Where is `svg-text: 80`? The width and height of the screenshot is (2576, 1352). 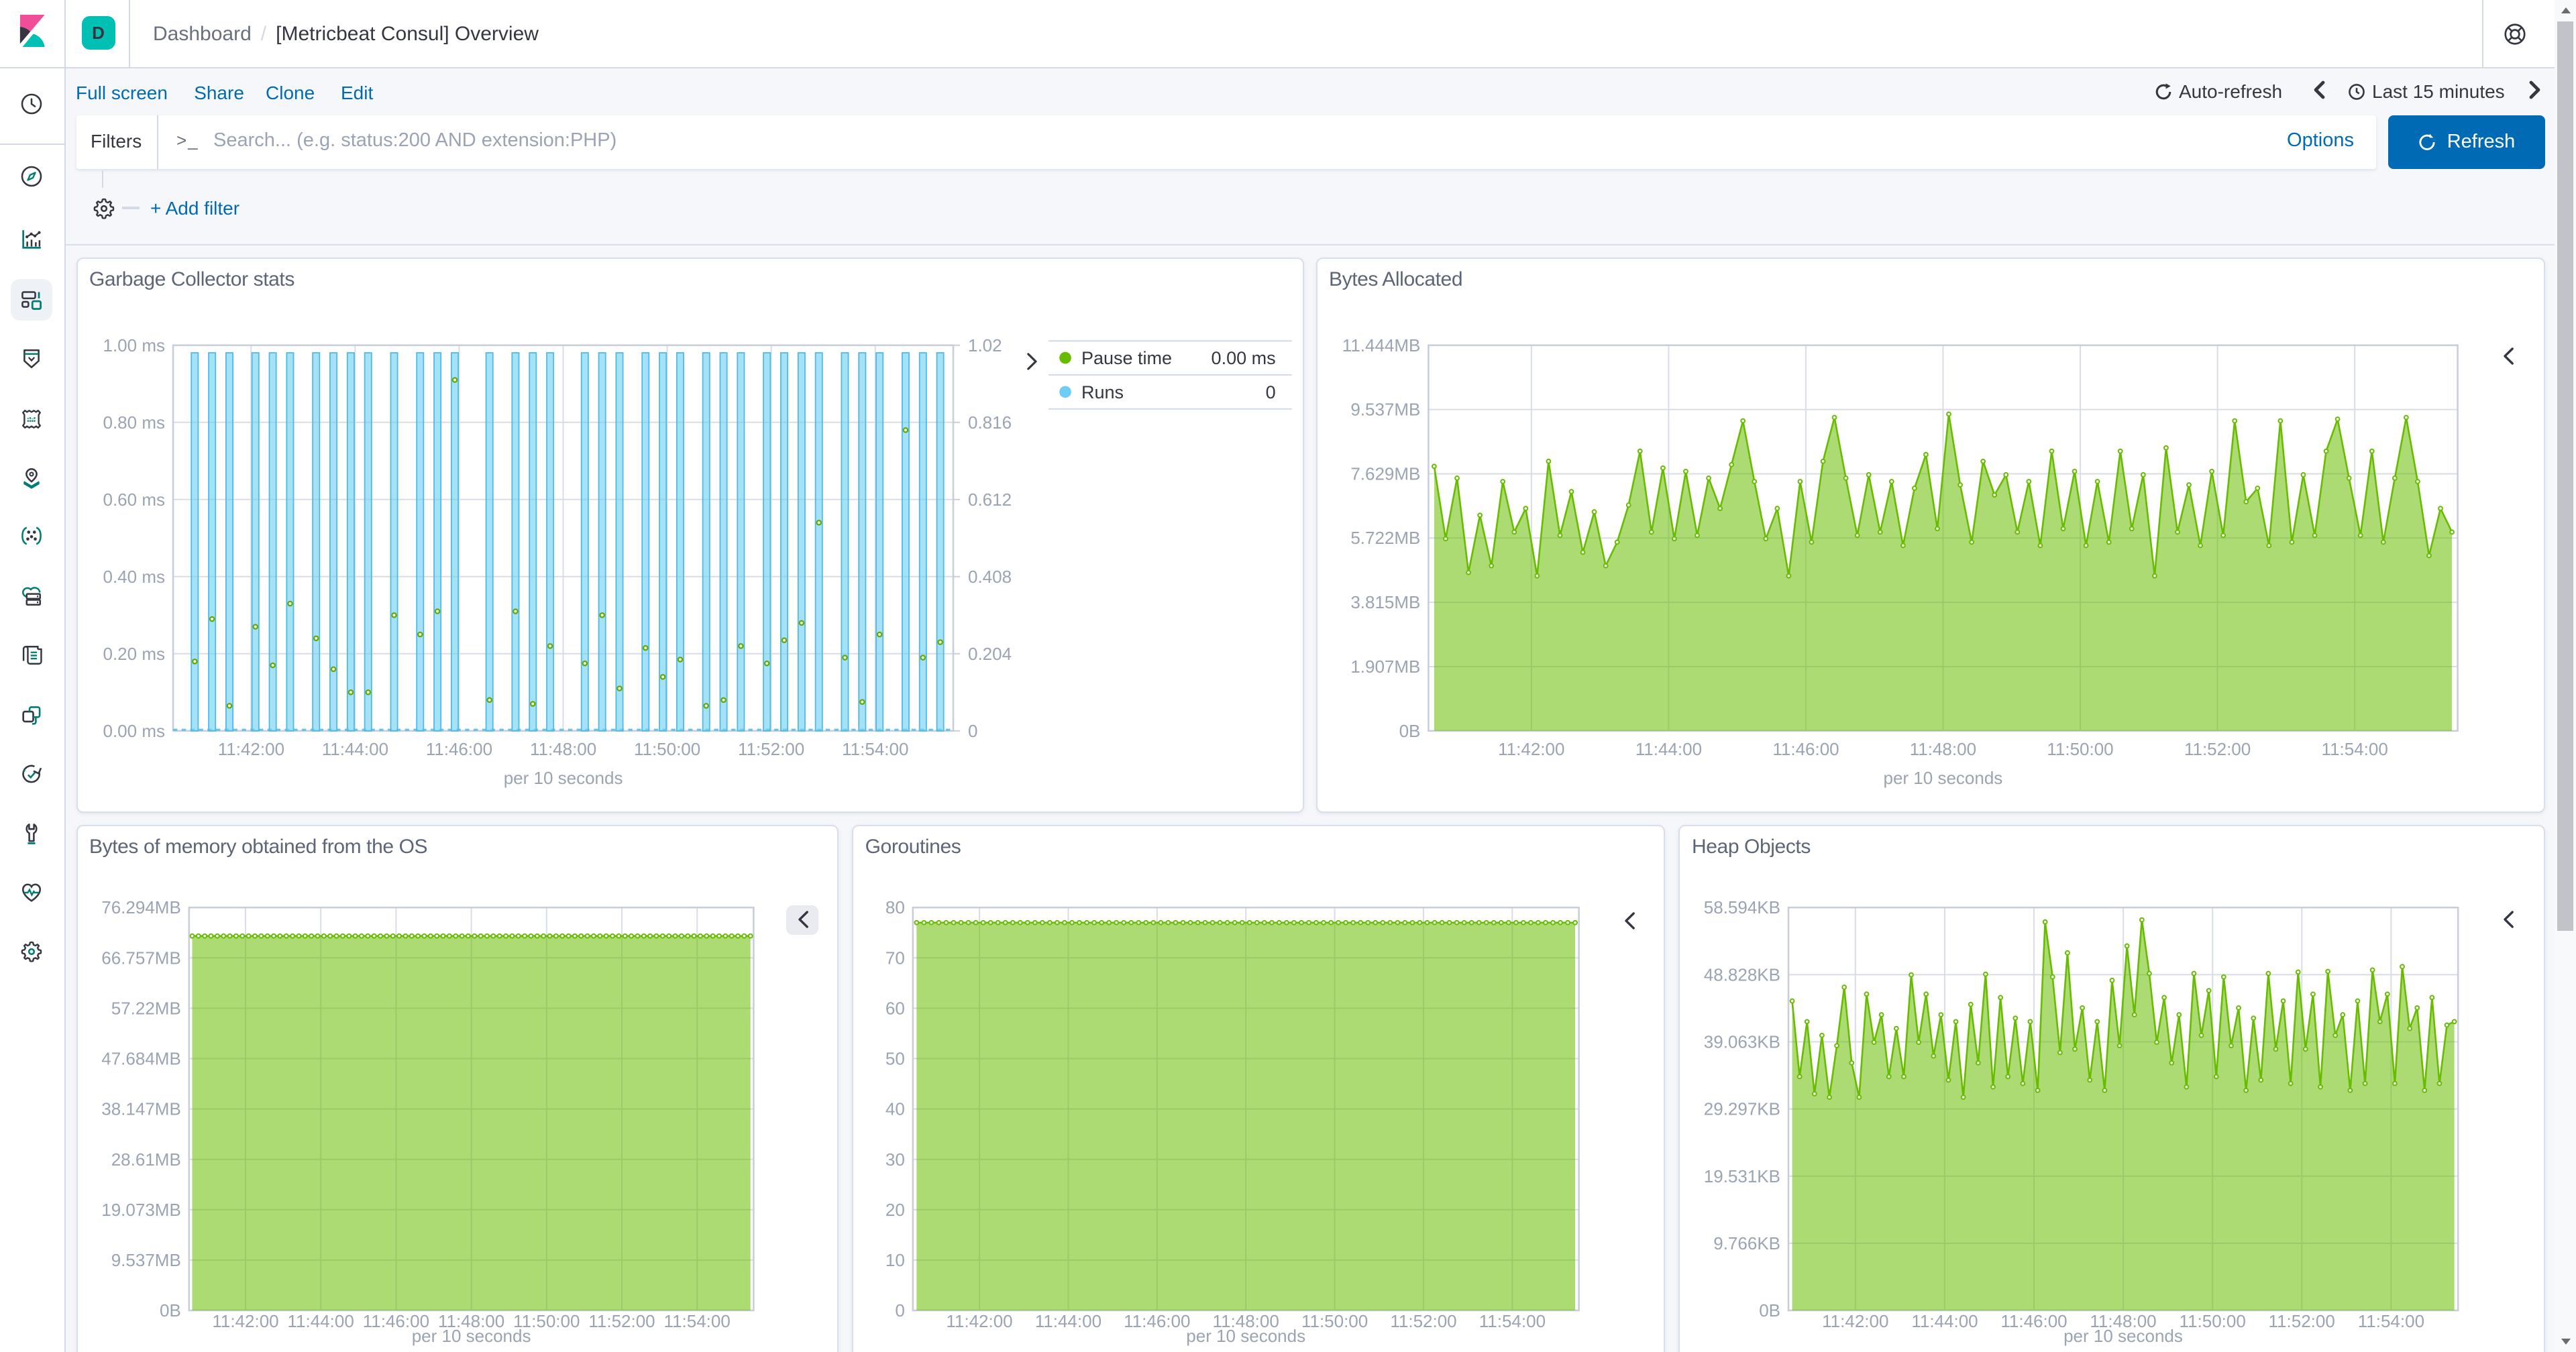
svg-text: 80 is located at coordinates (894, 907).